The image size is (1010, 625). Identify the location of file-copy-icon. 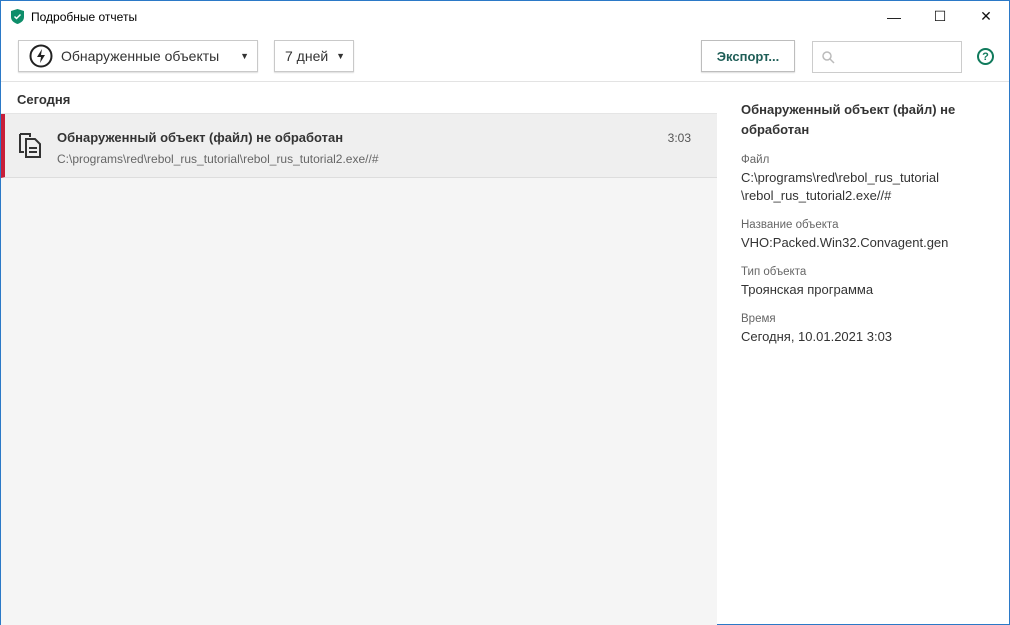
(30, 145).